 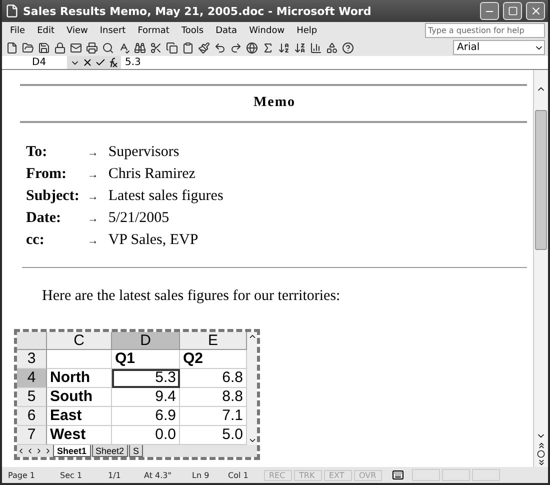 What do you see at coordinates (79, 378) in the screenshot?
I see `table-cell: North` at bounding box center [79, 378].